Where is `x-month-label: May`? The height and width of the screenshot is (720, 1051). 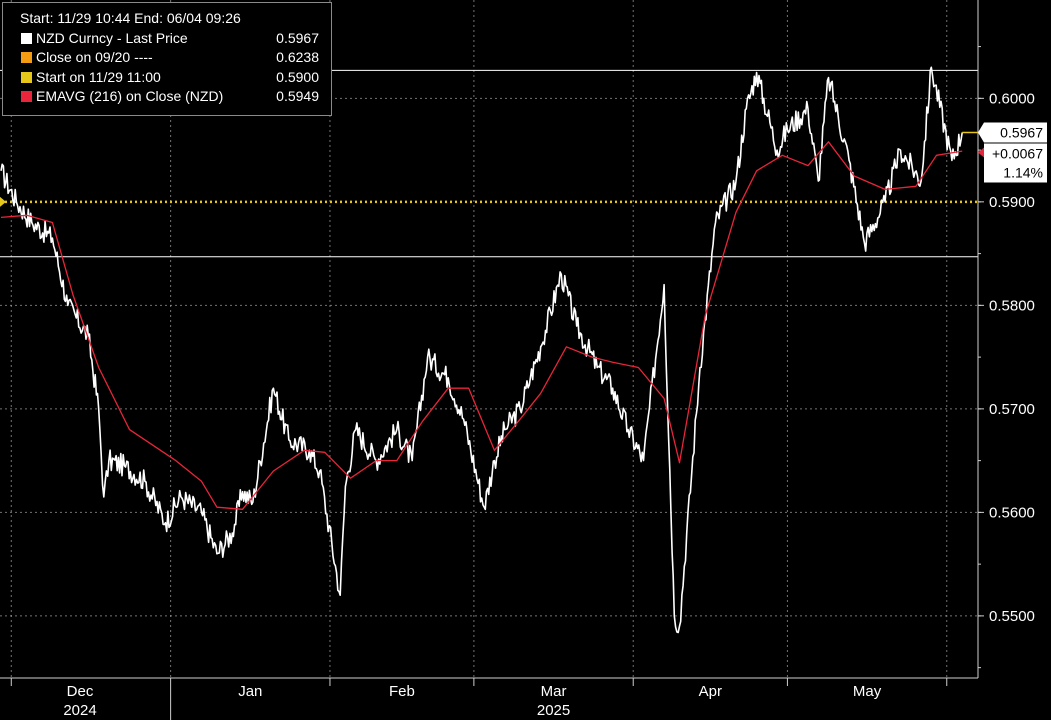 x-month-label: May is located at coordinates (867, 691).